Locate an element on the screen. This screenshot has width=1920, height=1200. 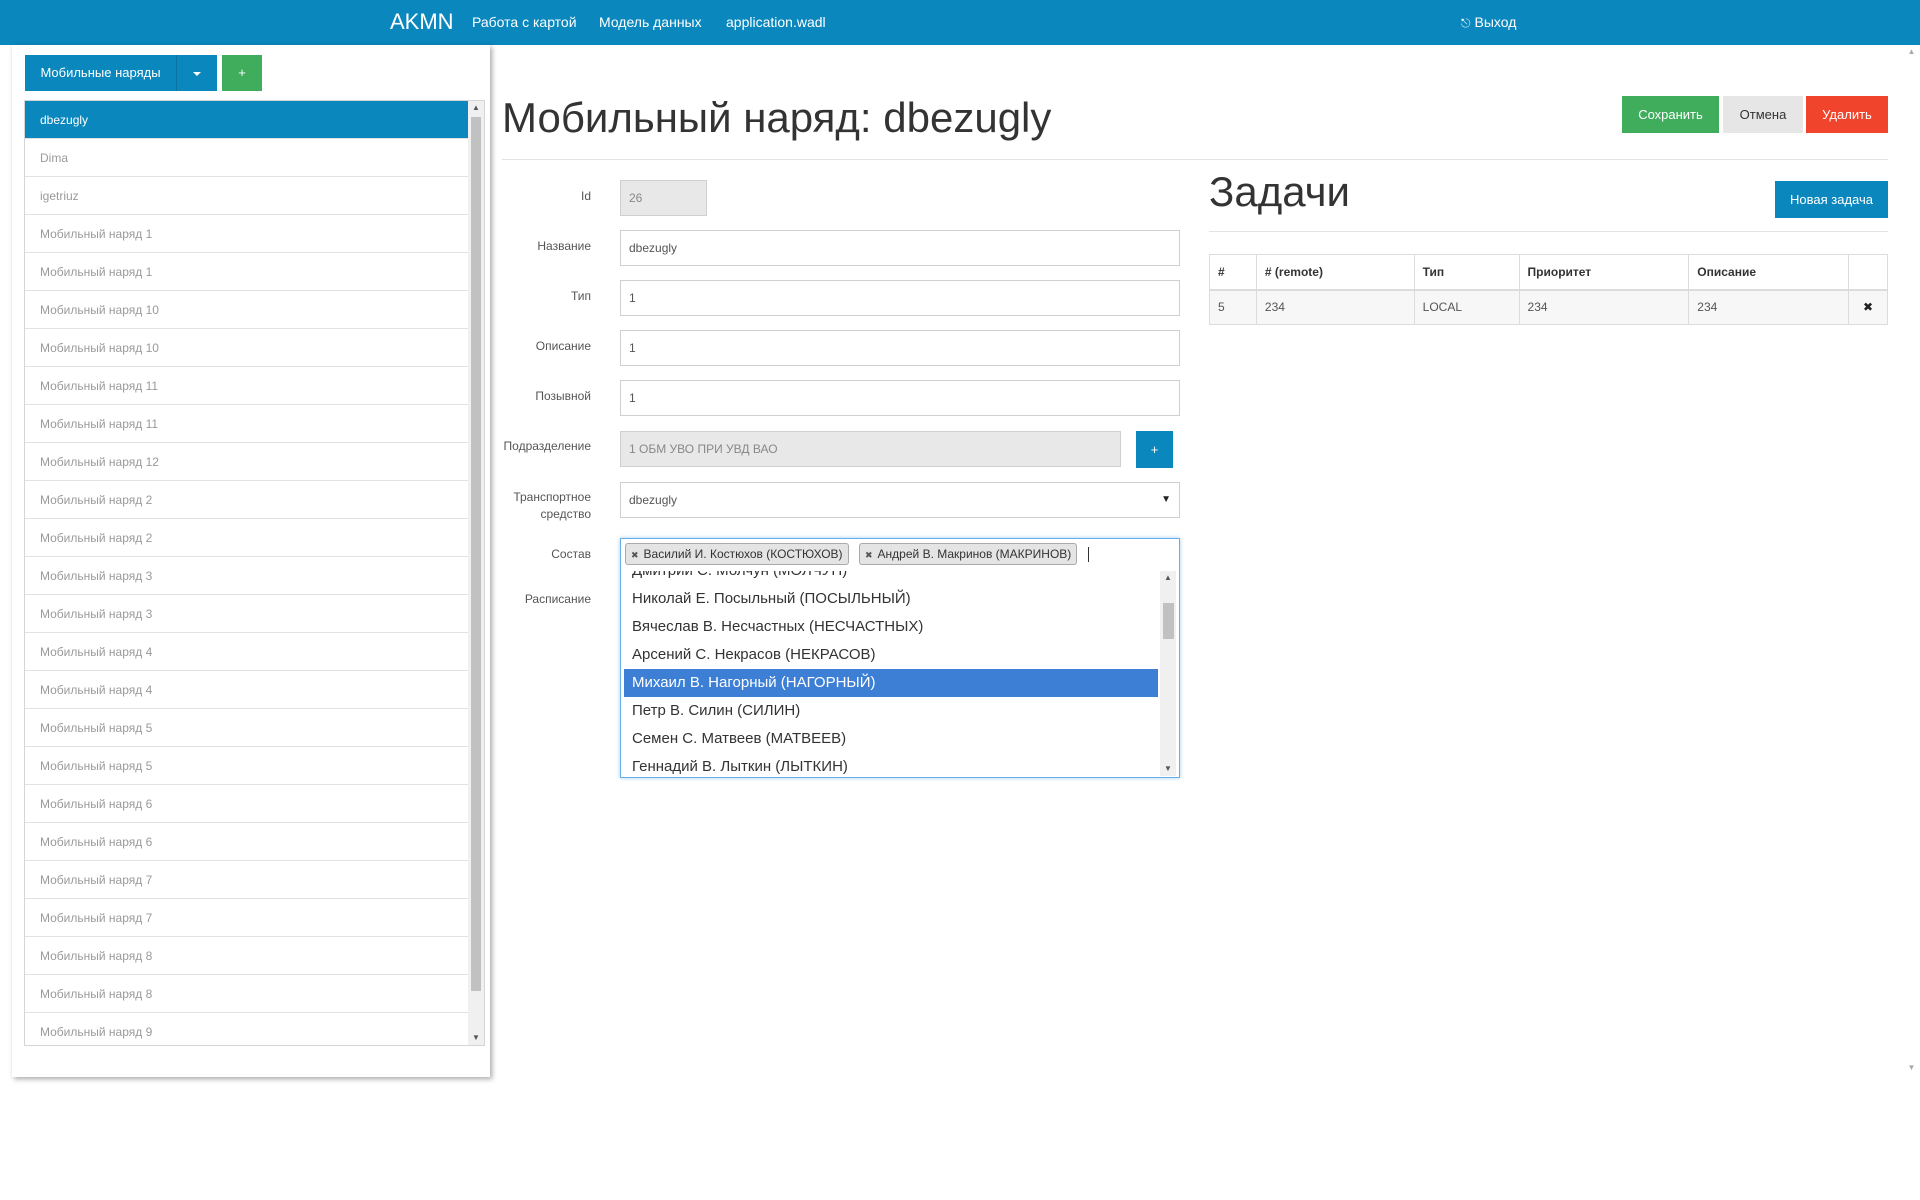
nav-link-data-model: Модель данных is located at coordinates (650, 22).